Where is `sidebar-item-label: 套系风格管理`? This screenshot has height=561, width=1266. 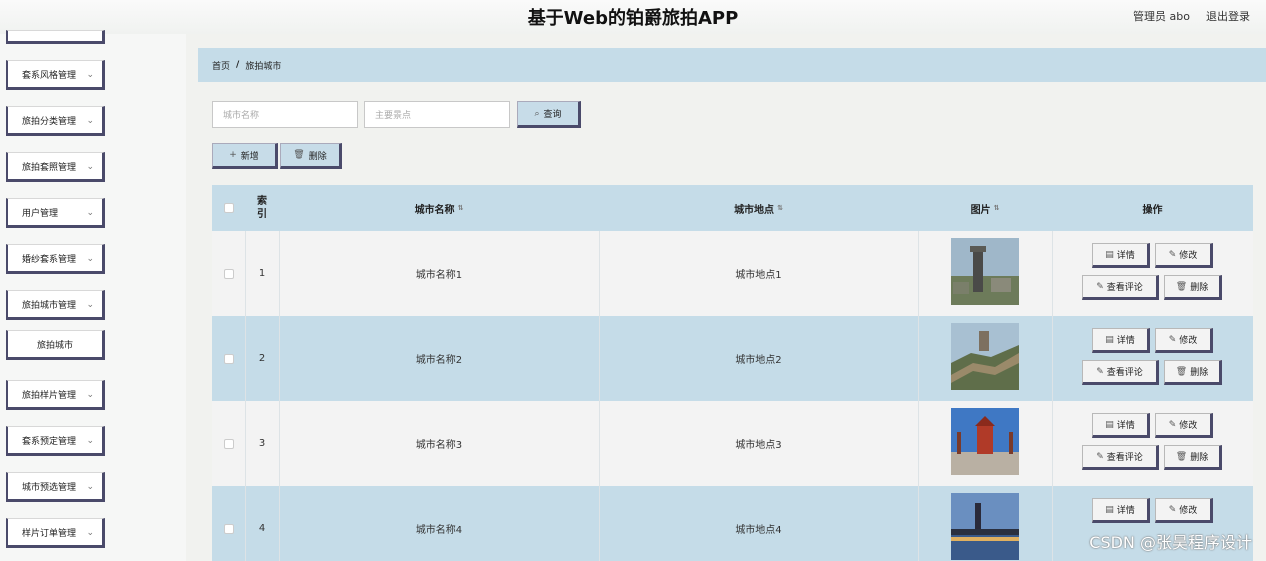 sidebar-item-label: 套系风格管理 is located at coordinates (49, 75).